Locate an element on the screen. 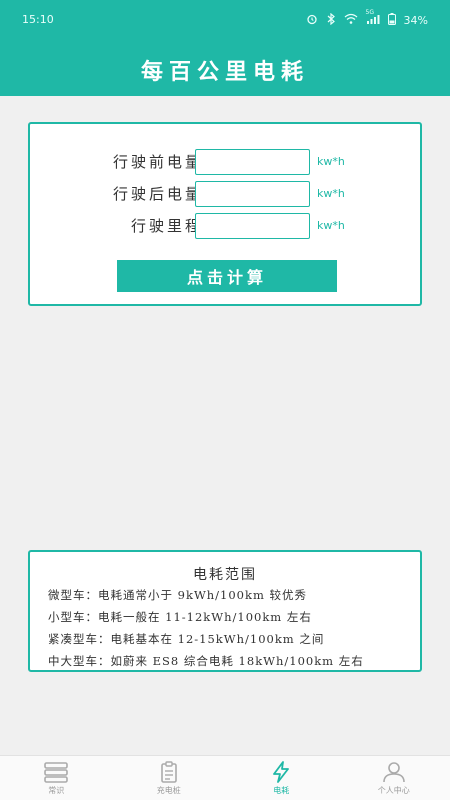 The height and width of the screenshot is (800, 450). calculate-button: 点击计算 is located at coordinates (227, 276).